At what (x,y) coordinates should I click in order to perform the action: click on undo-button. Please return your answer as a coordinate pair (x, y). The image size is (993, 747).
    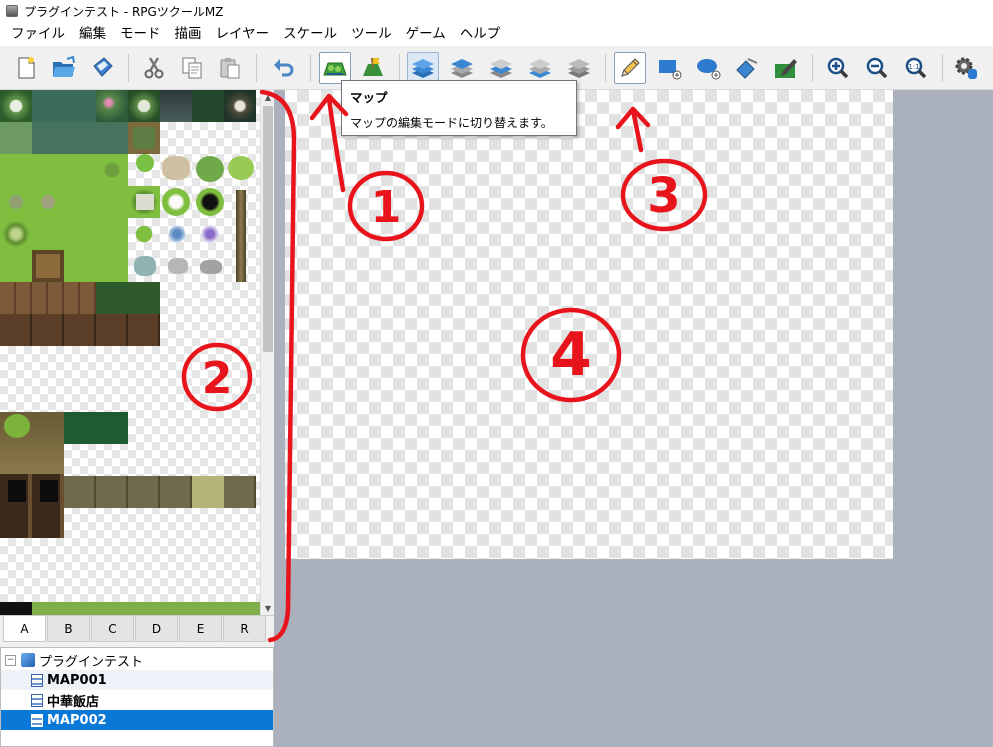
    Looking at the image, I should click on (284, 68).